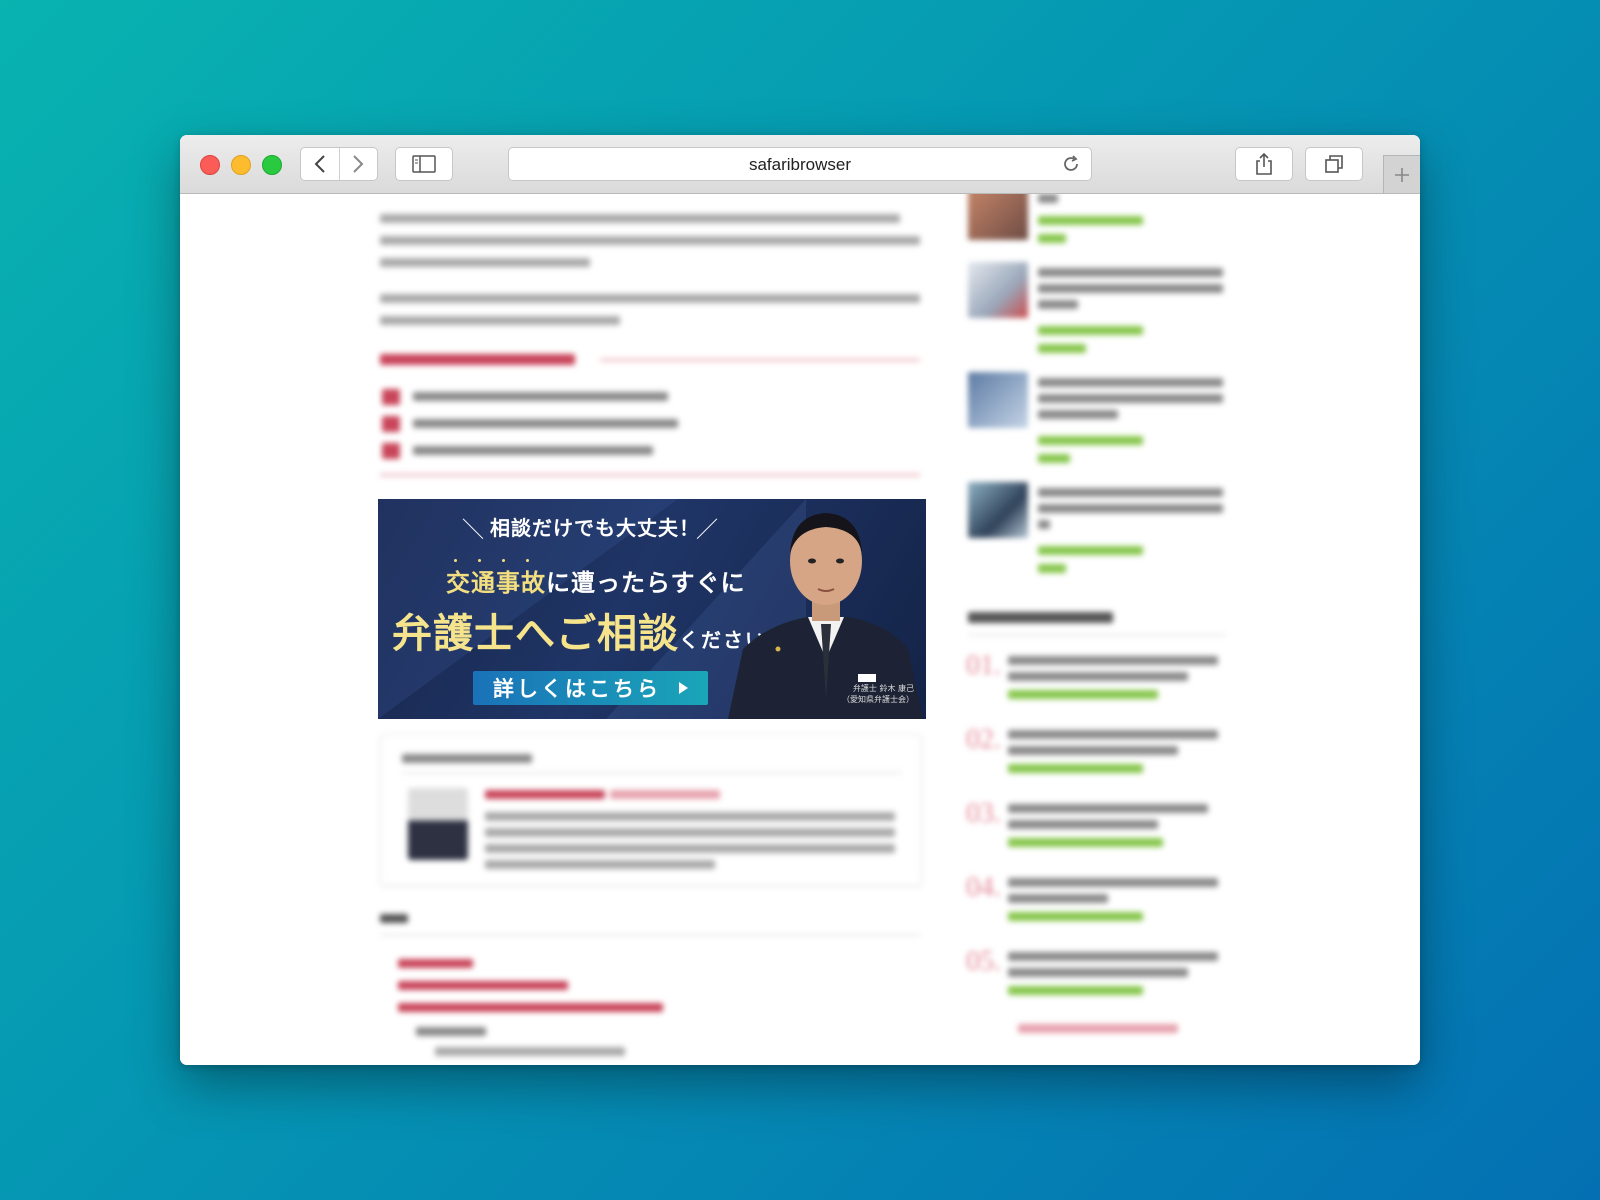 This screenshot has width=1600, height=1200. I want to click on sidebar-button, so click(424, 164).